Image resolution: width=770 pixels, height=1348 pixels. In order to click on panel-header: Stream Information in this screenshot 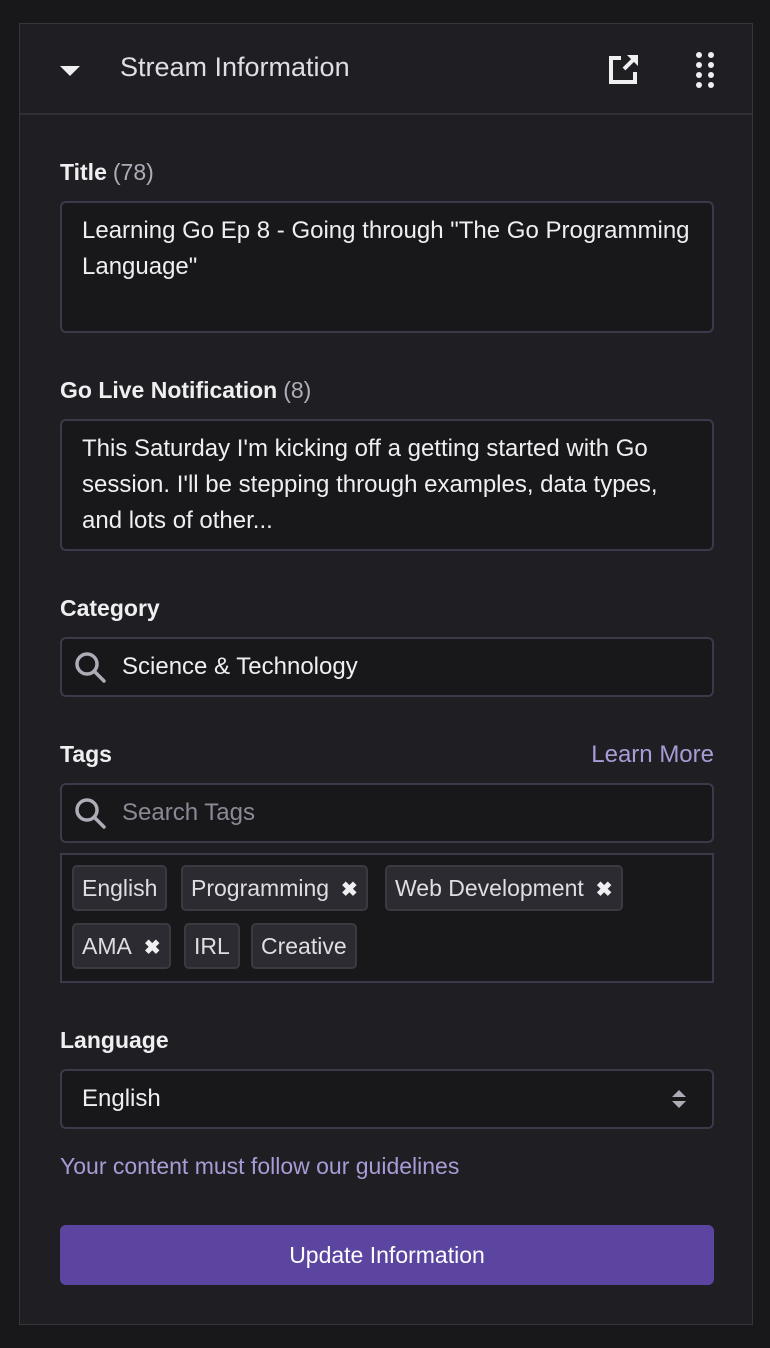, I will do `click(386, 69)`.